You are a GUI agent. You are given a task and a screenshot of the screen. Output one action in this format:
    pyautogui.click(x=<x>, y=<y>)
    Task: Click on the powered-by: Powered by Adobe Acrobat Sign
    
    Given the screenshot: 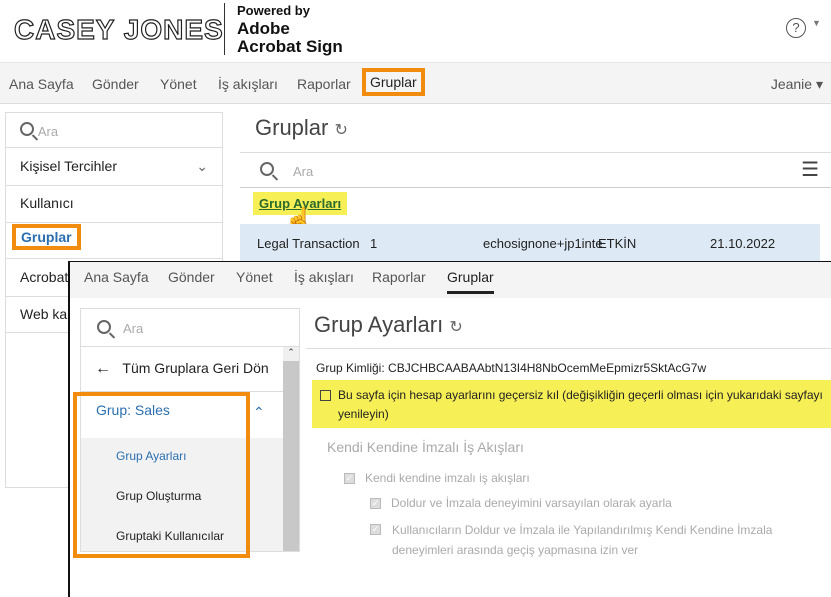 What is the action you would take?
    pyautogui.click(x=290, y=29)
    